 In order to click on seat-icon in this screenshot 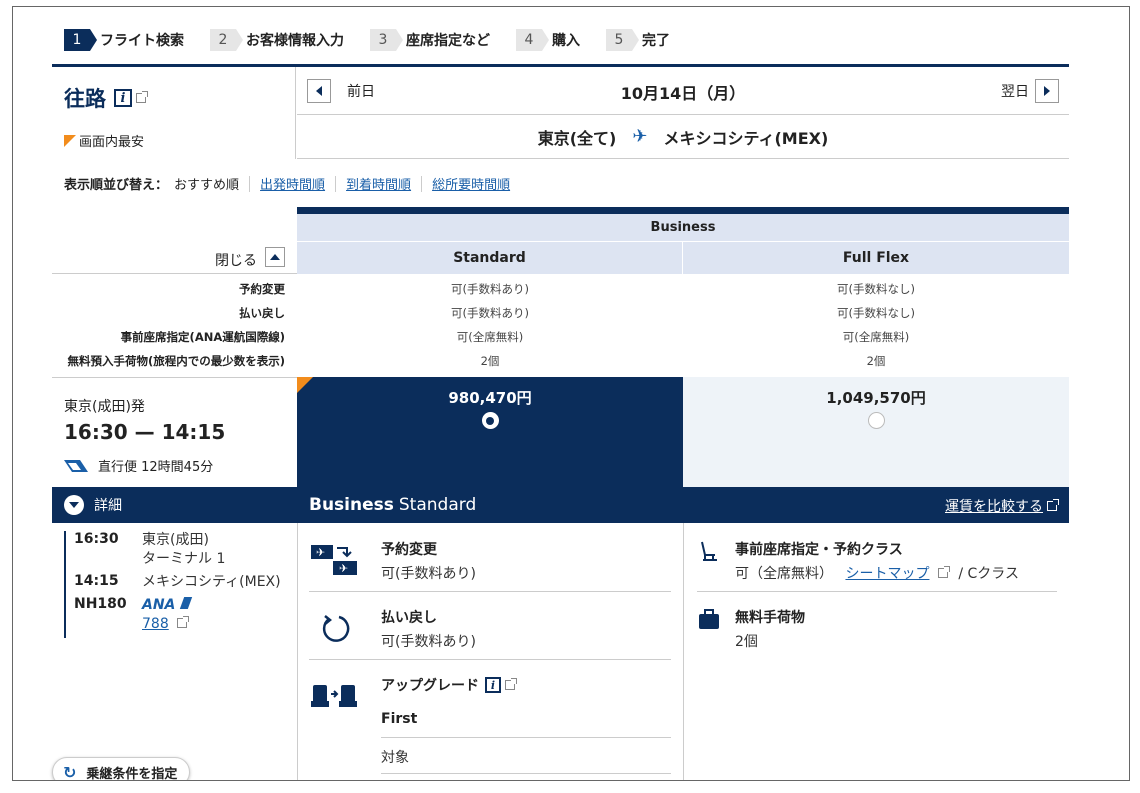, I will do `click(709, 551)`.